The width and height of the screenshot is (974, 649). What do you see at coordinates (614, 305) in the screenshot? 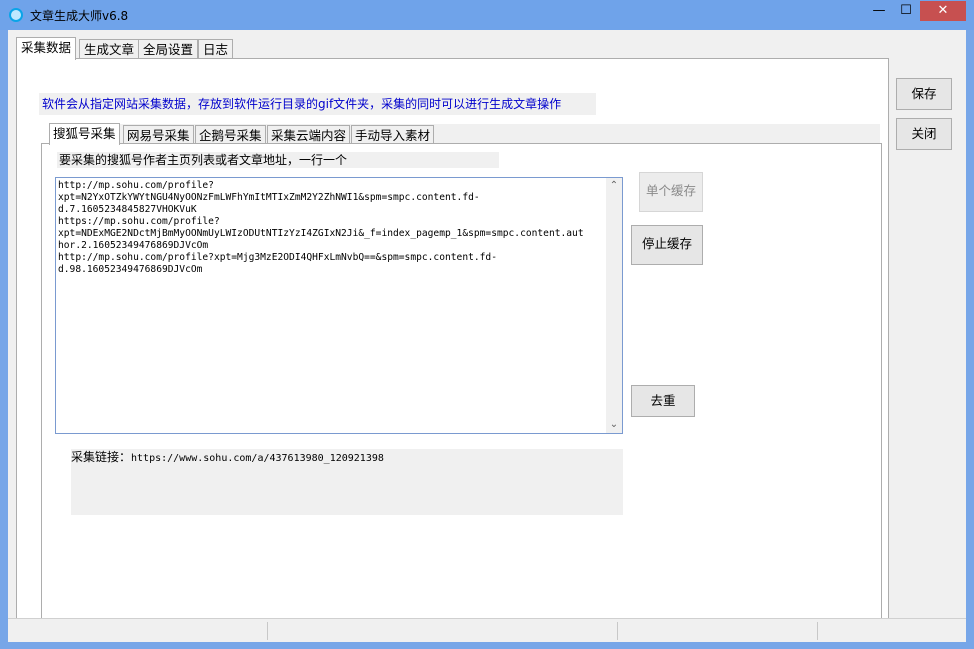
I see `url-list-scrollbar: ⌃ ⌄` at bounding box center [614, 305].